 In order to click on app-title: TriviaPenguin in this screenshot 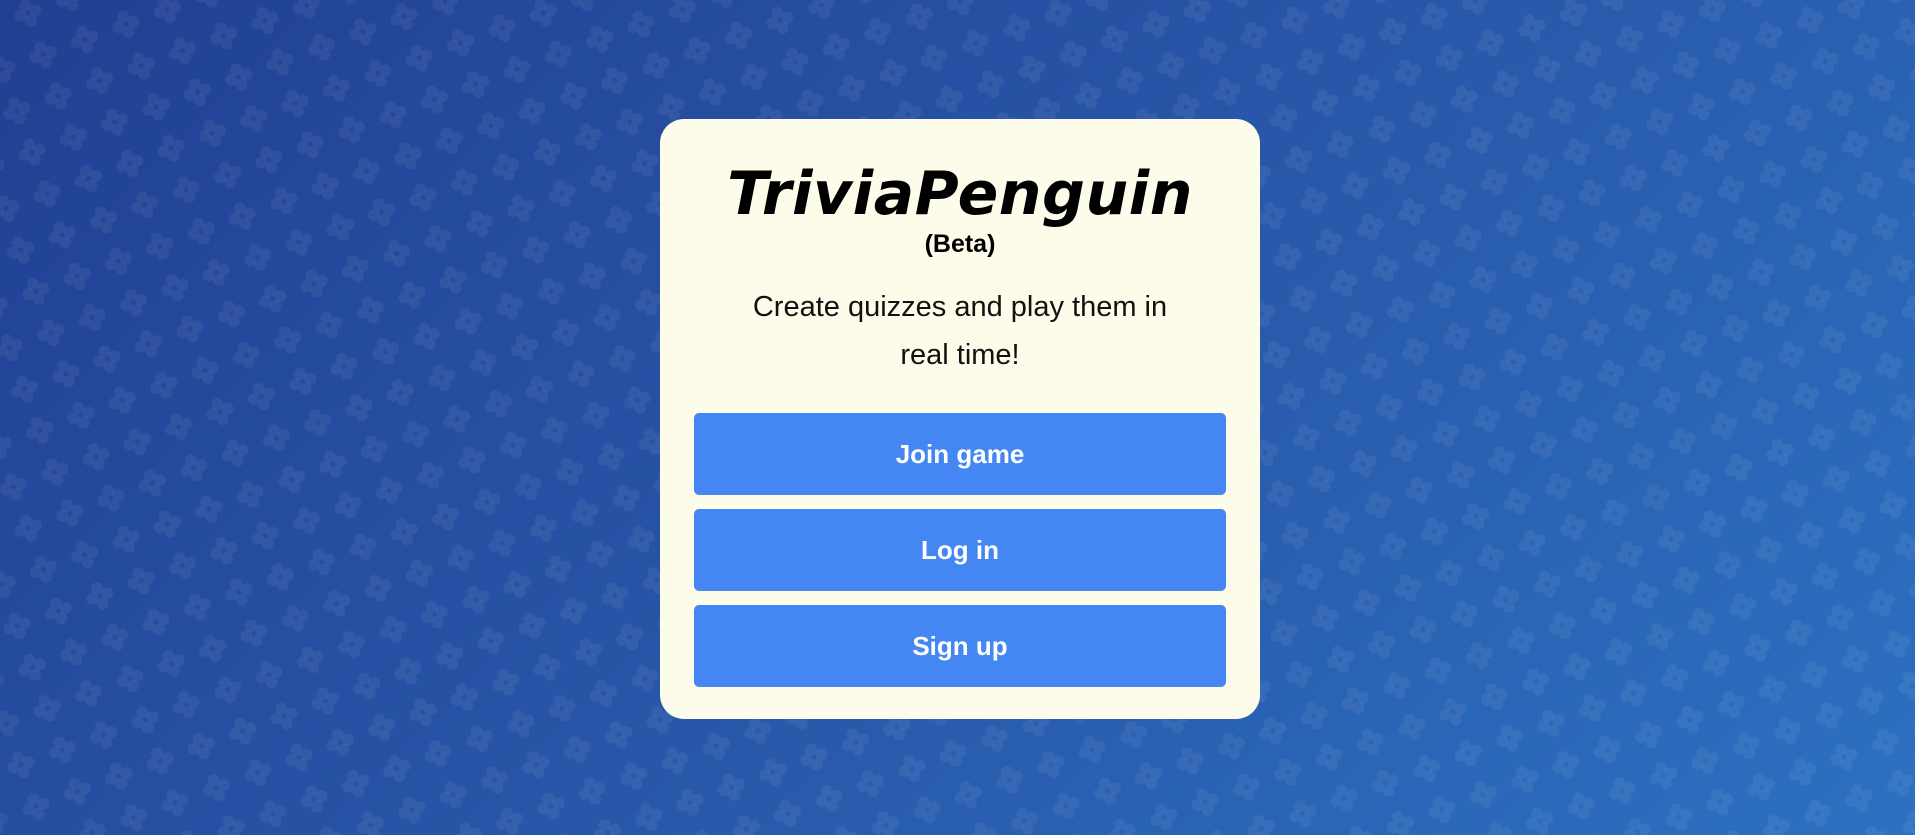, I will do `click(960, 194)`.